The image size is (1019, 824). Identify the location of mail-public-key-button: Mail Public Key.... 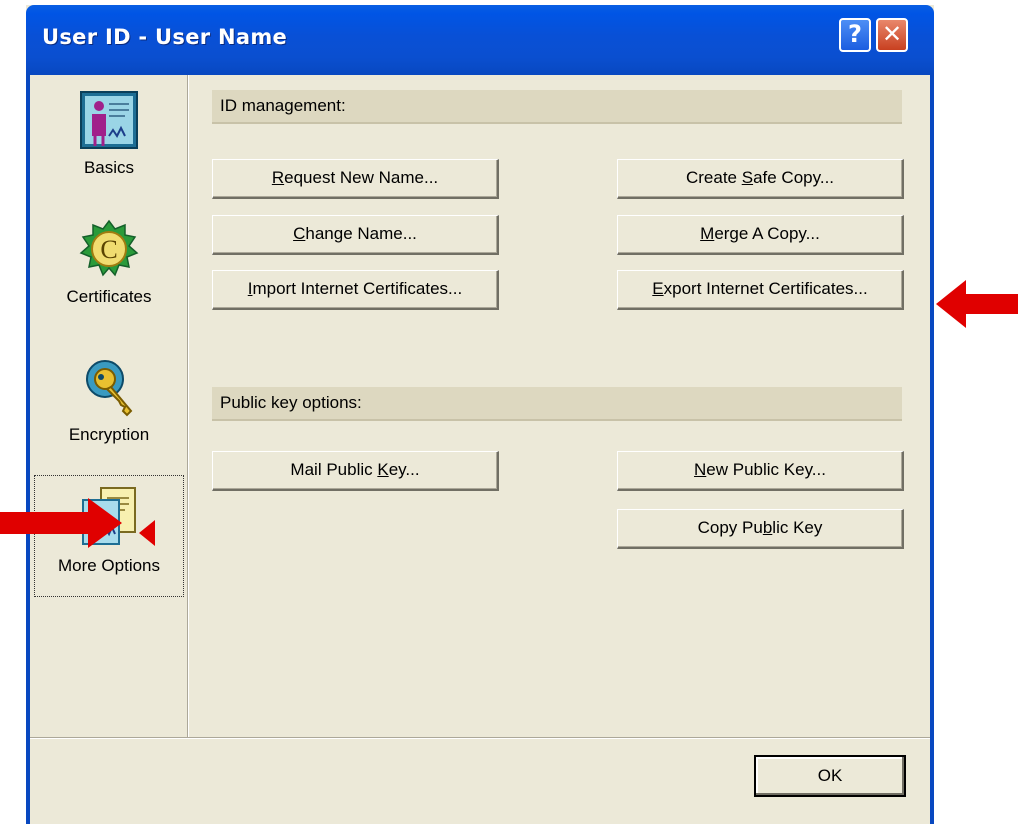
(355, 471).